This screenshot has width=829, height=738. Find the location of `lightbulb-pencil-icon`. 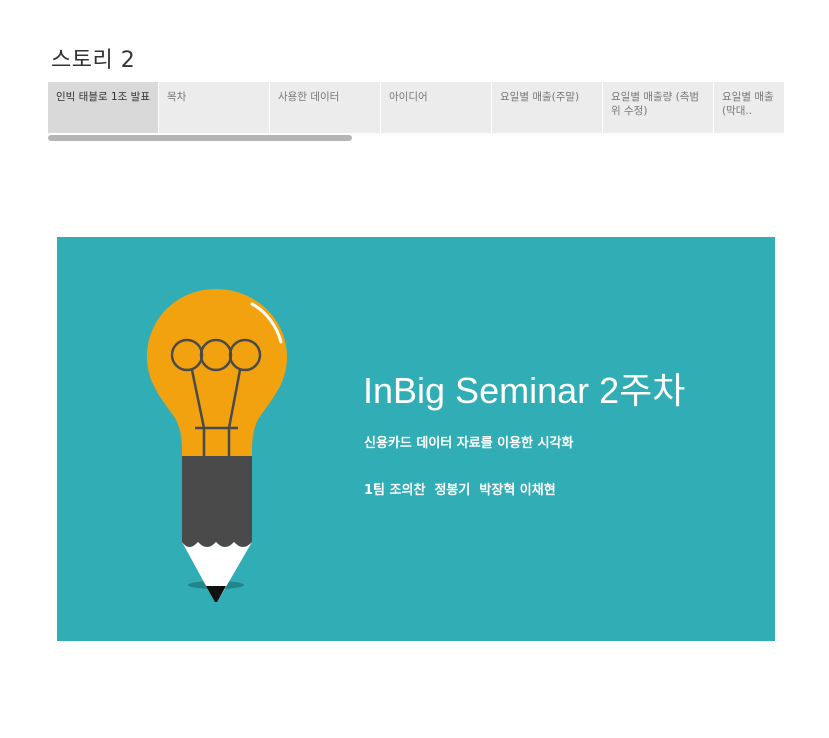

lightbulb-pencil-icon is located at coordinates (217, 445).